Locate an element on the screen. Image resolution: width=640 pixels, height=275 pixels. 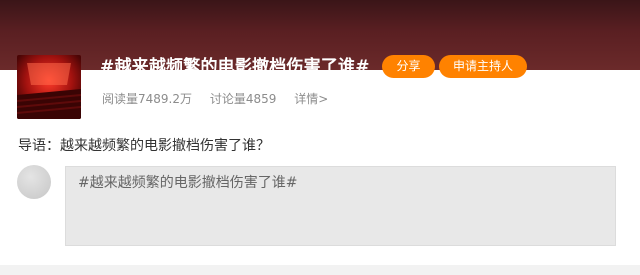
topic-cover-image is located at coordinates (49, 87).